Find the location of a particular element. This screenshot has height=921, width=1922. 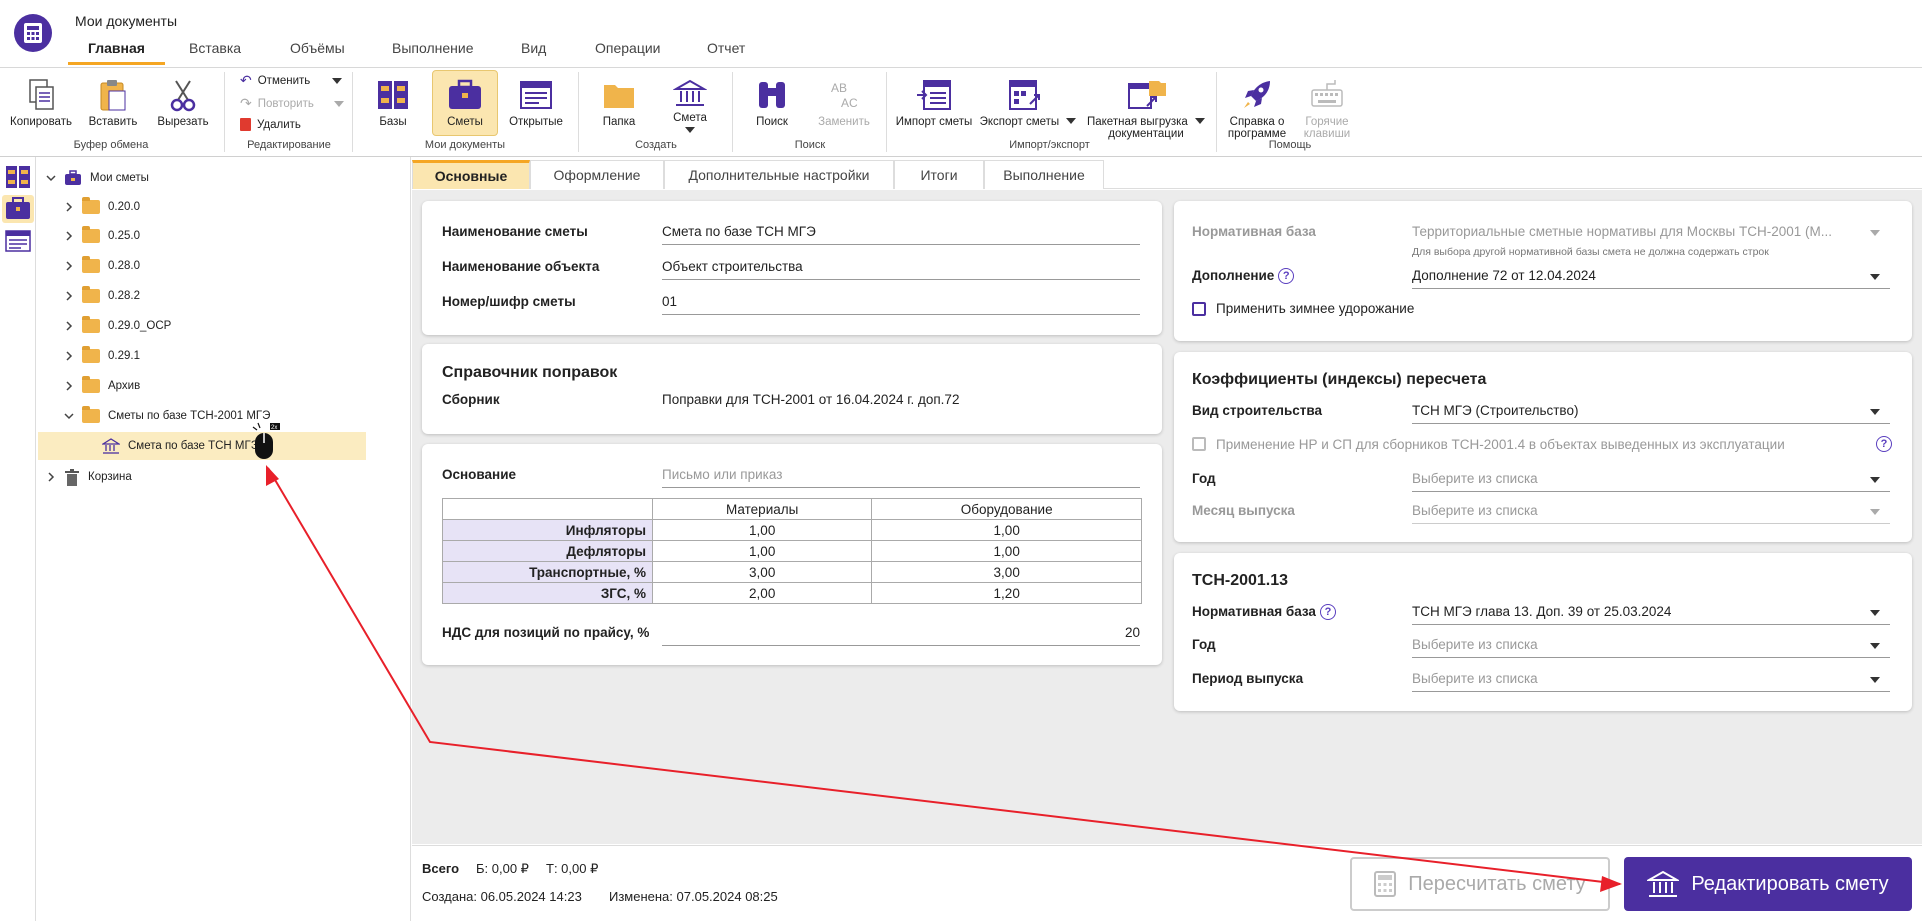

tab-totals: Итоги is located at coordinates (939, 174).